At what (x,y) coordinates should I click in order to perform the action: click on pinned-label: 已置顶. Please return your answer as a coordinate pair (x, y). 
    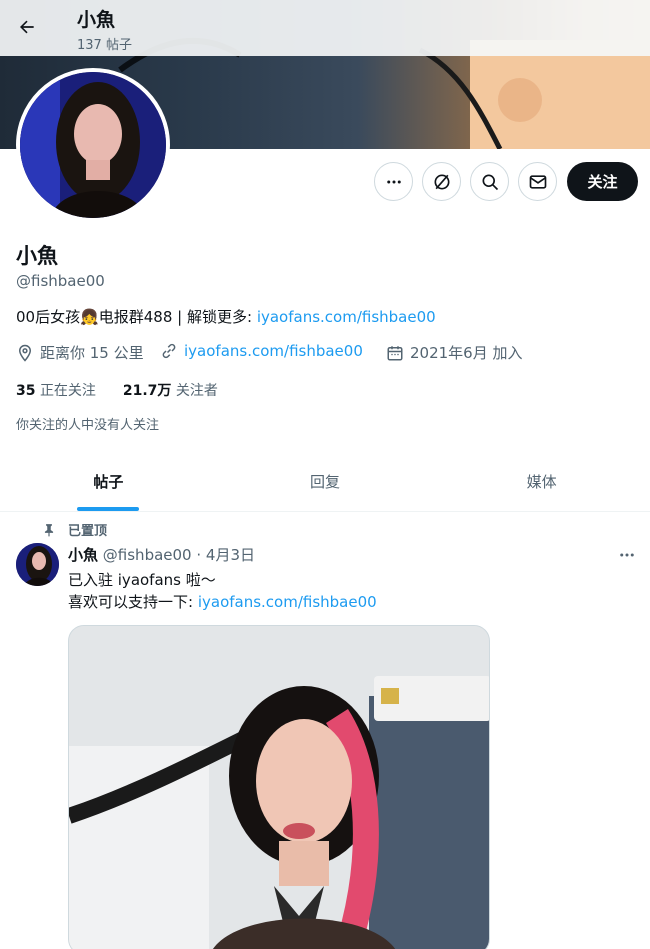
    Looking at the image, I should click on (88, 531).